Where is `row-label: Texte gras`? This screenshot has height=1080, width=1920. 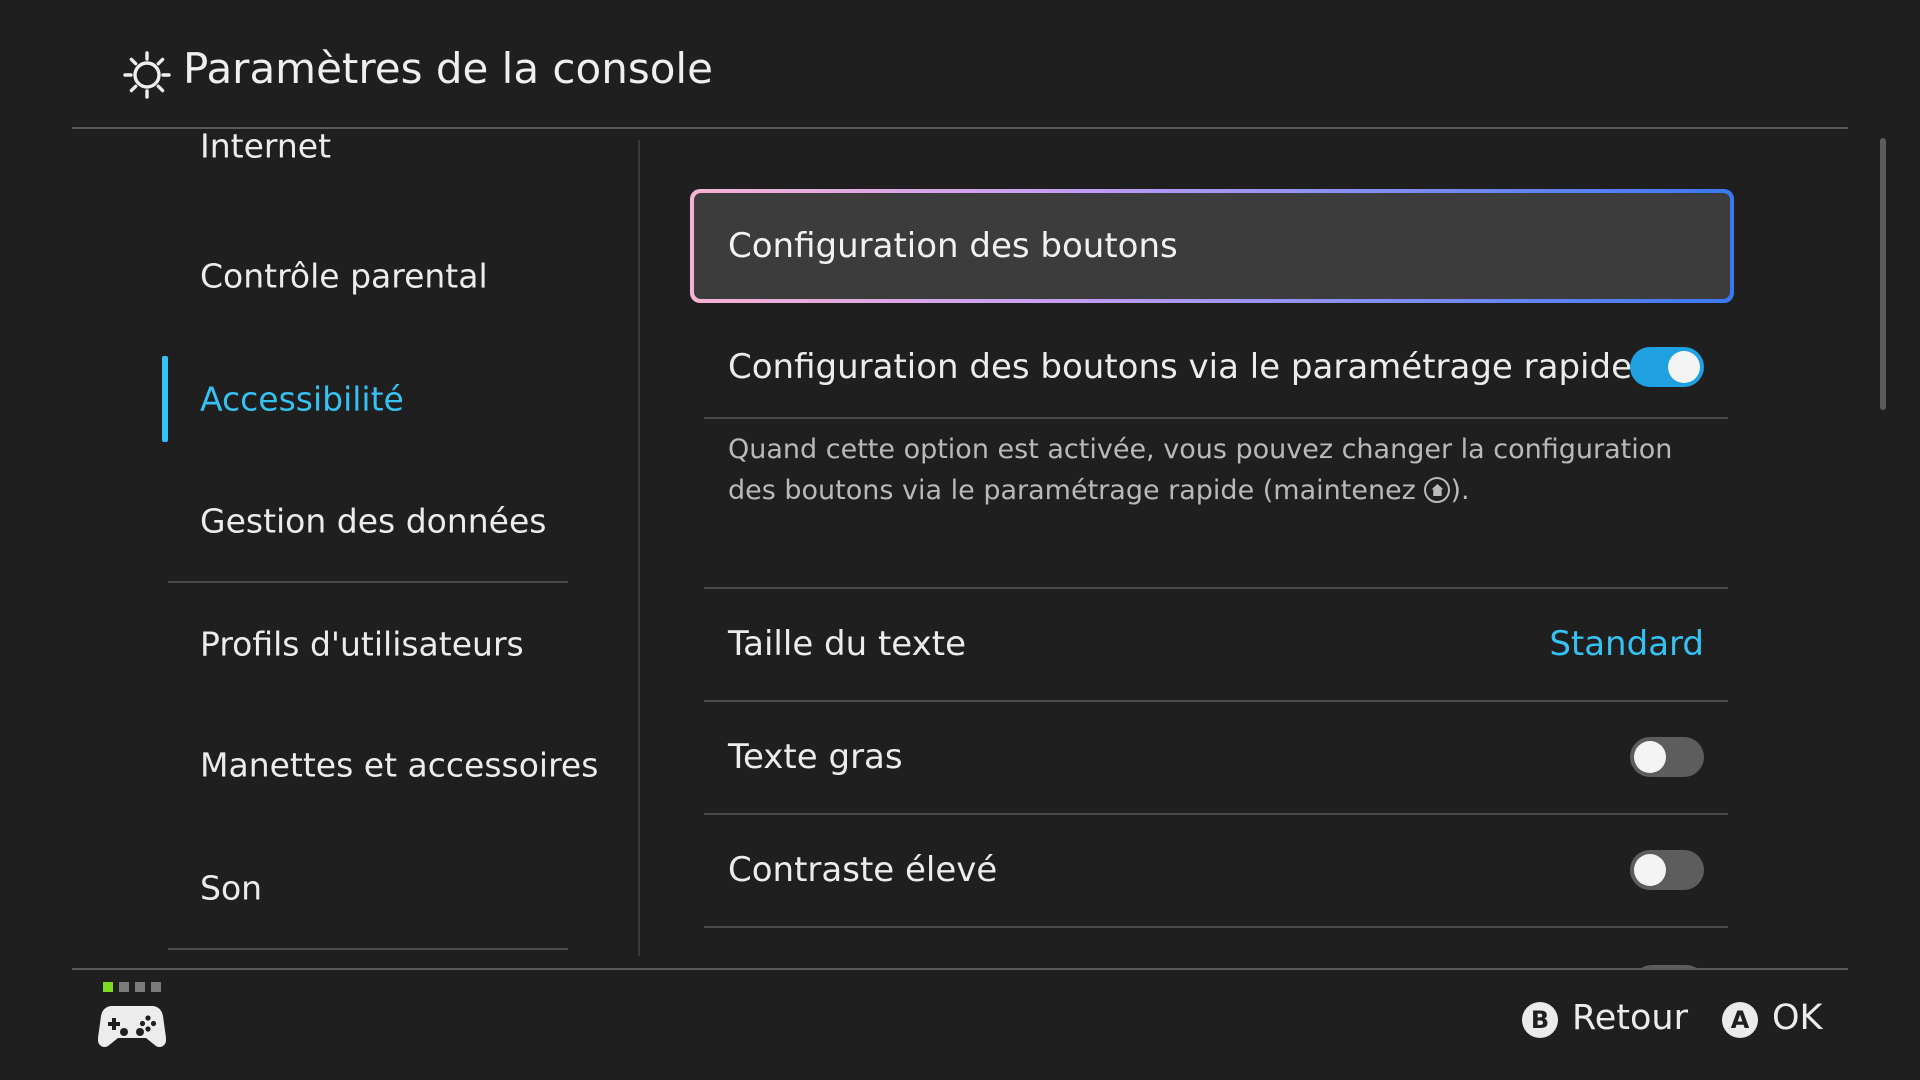 row-label: Texte gras is located at coordinates (815, 757).